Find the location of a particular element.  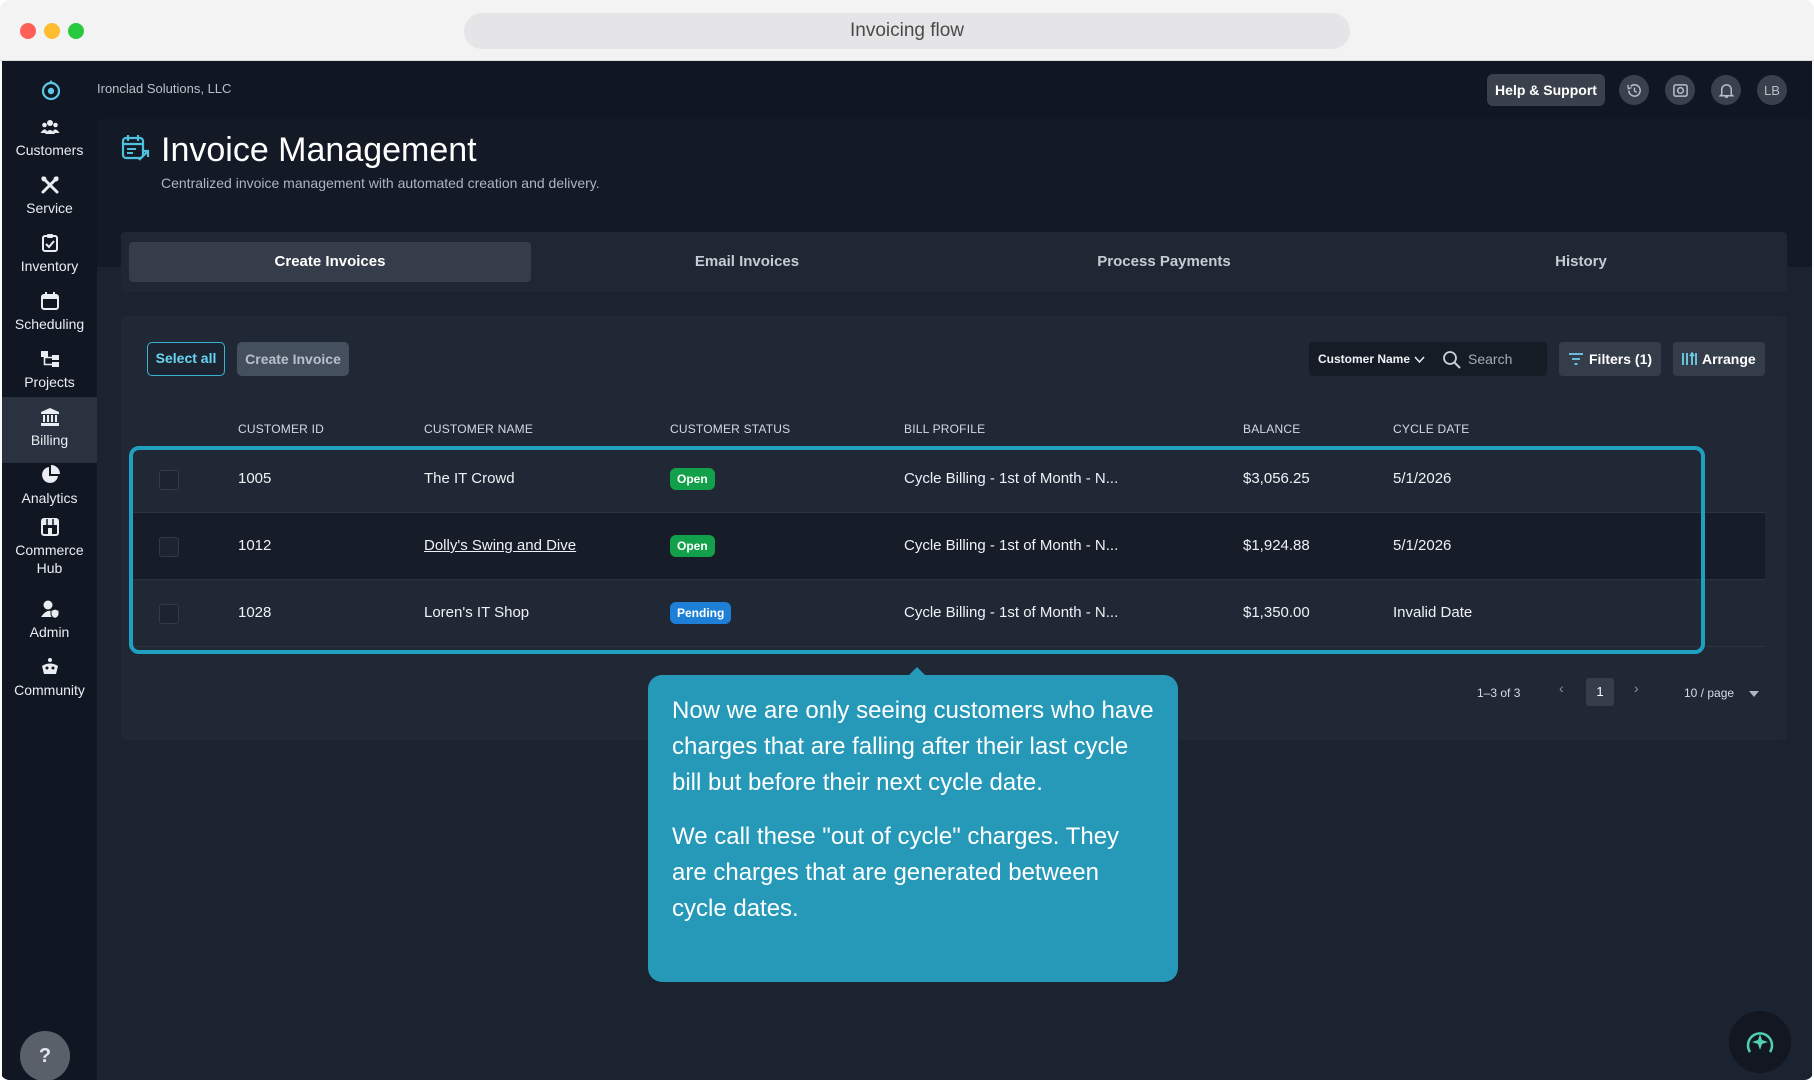

sidebar-item-scheduling: Scheduling is located at coordinates (49, 314).